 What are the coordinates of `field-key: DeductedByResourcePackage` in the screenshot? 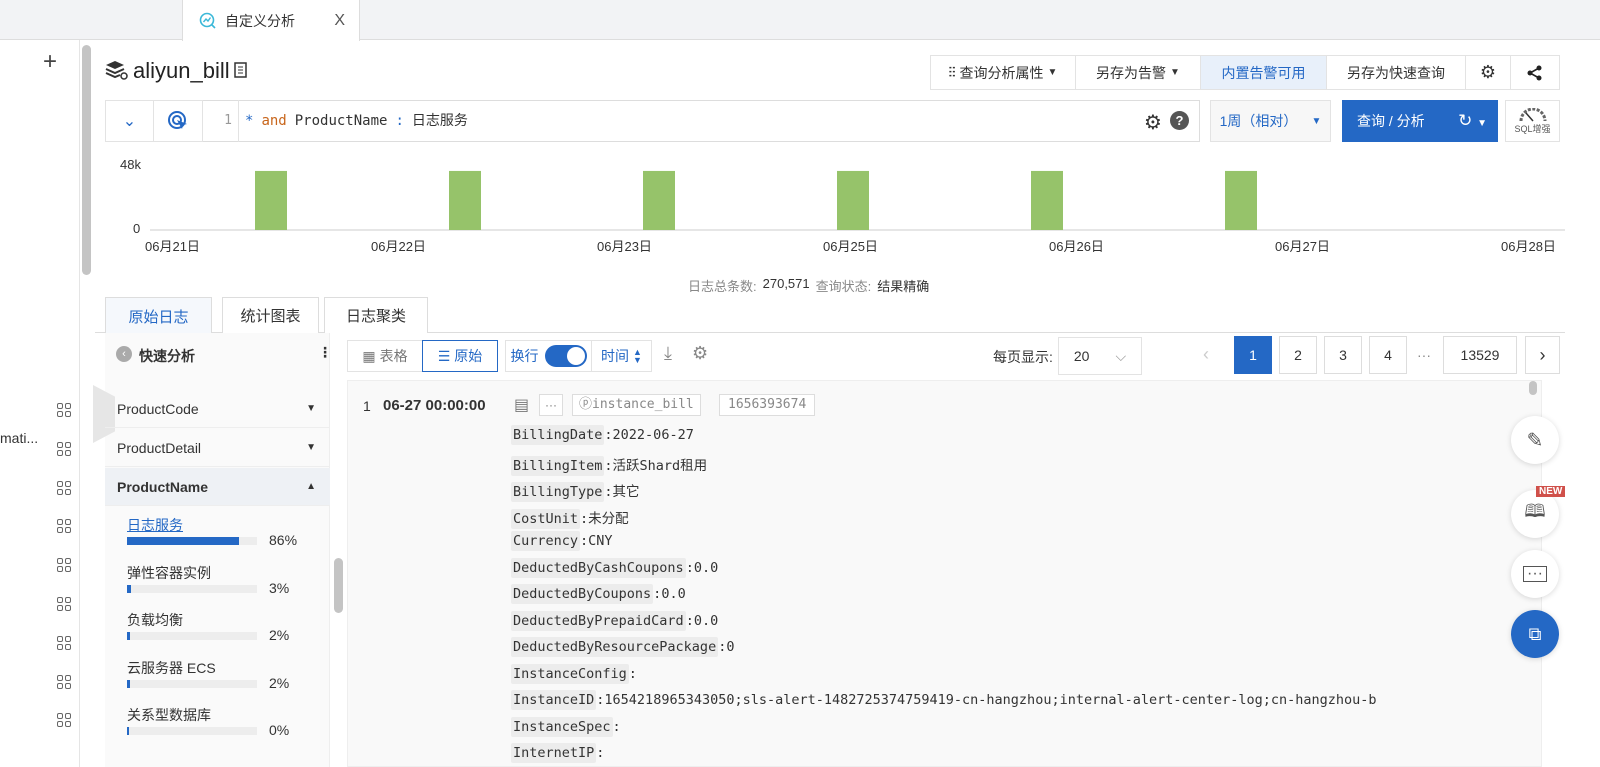 It's located at (615, 647).